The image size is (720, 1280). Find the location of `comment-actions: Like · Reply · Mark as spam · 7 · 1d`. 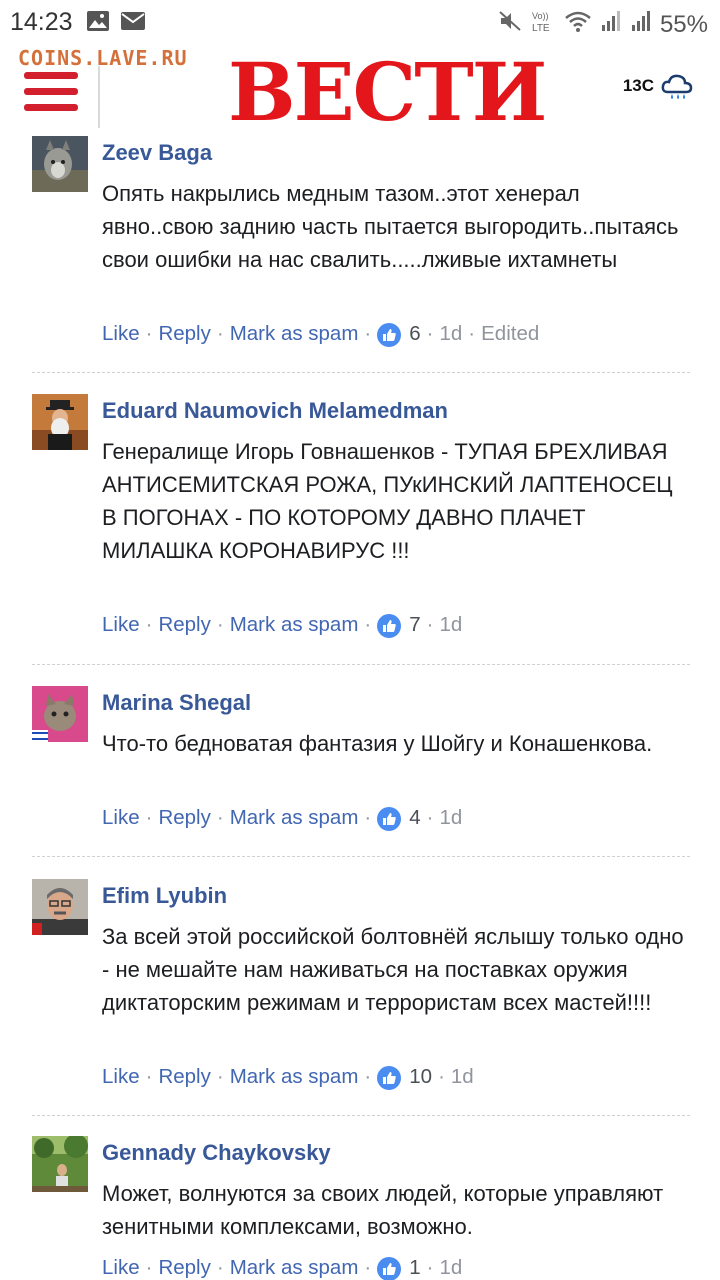

comment-actions: Like · Reply · Mark as spam · 7 · 1d is located at coordinates (282, 625).